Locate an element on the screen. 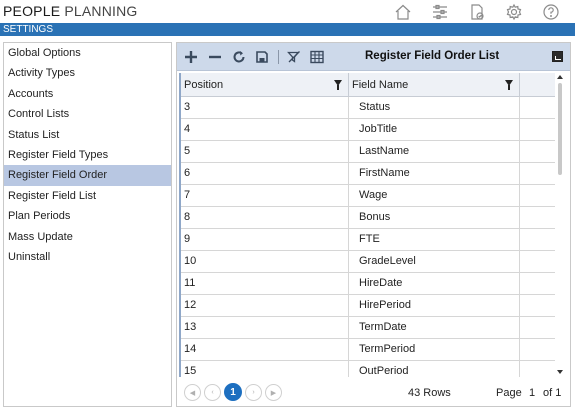  position-cell: 9 is located at coordinates (265, 239).